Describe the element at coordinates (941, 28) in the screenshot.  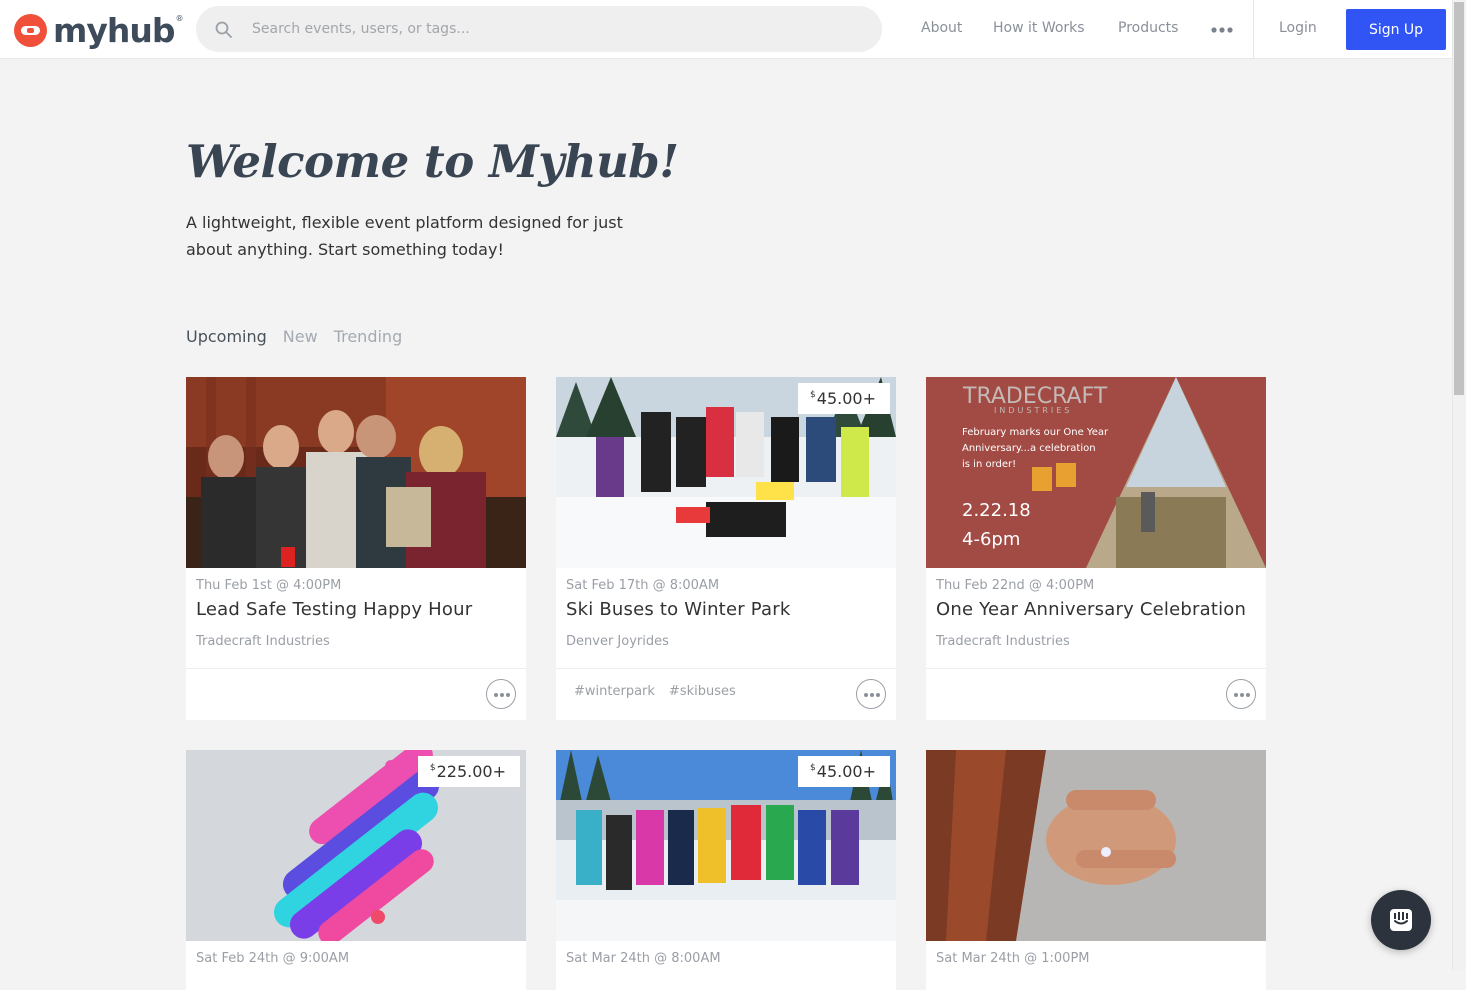
I see `nav-about-link: About` at that location.